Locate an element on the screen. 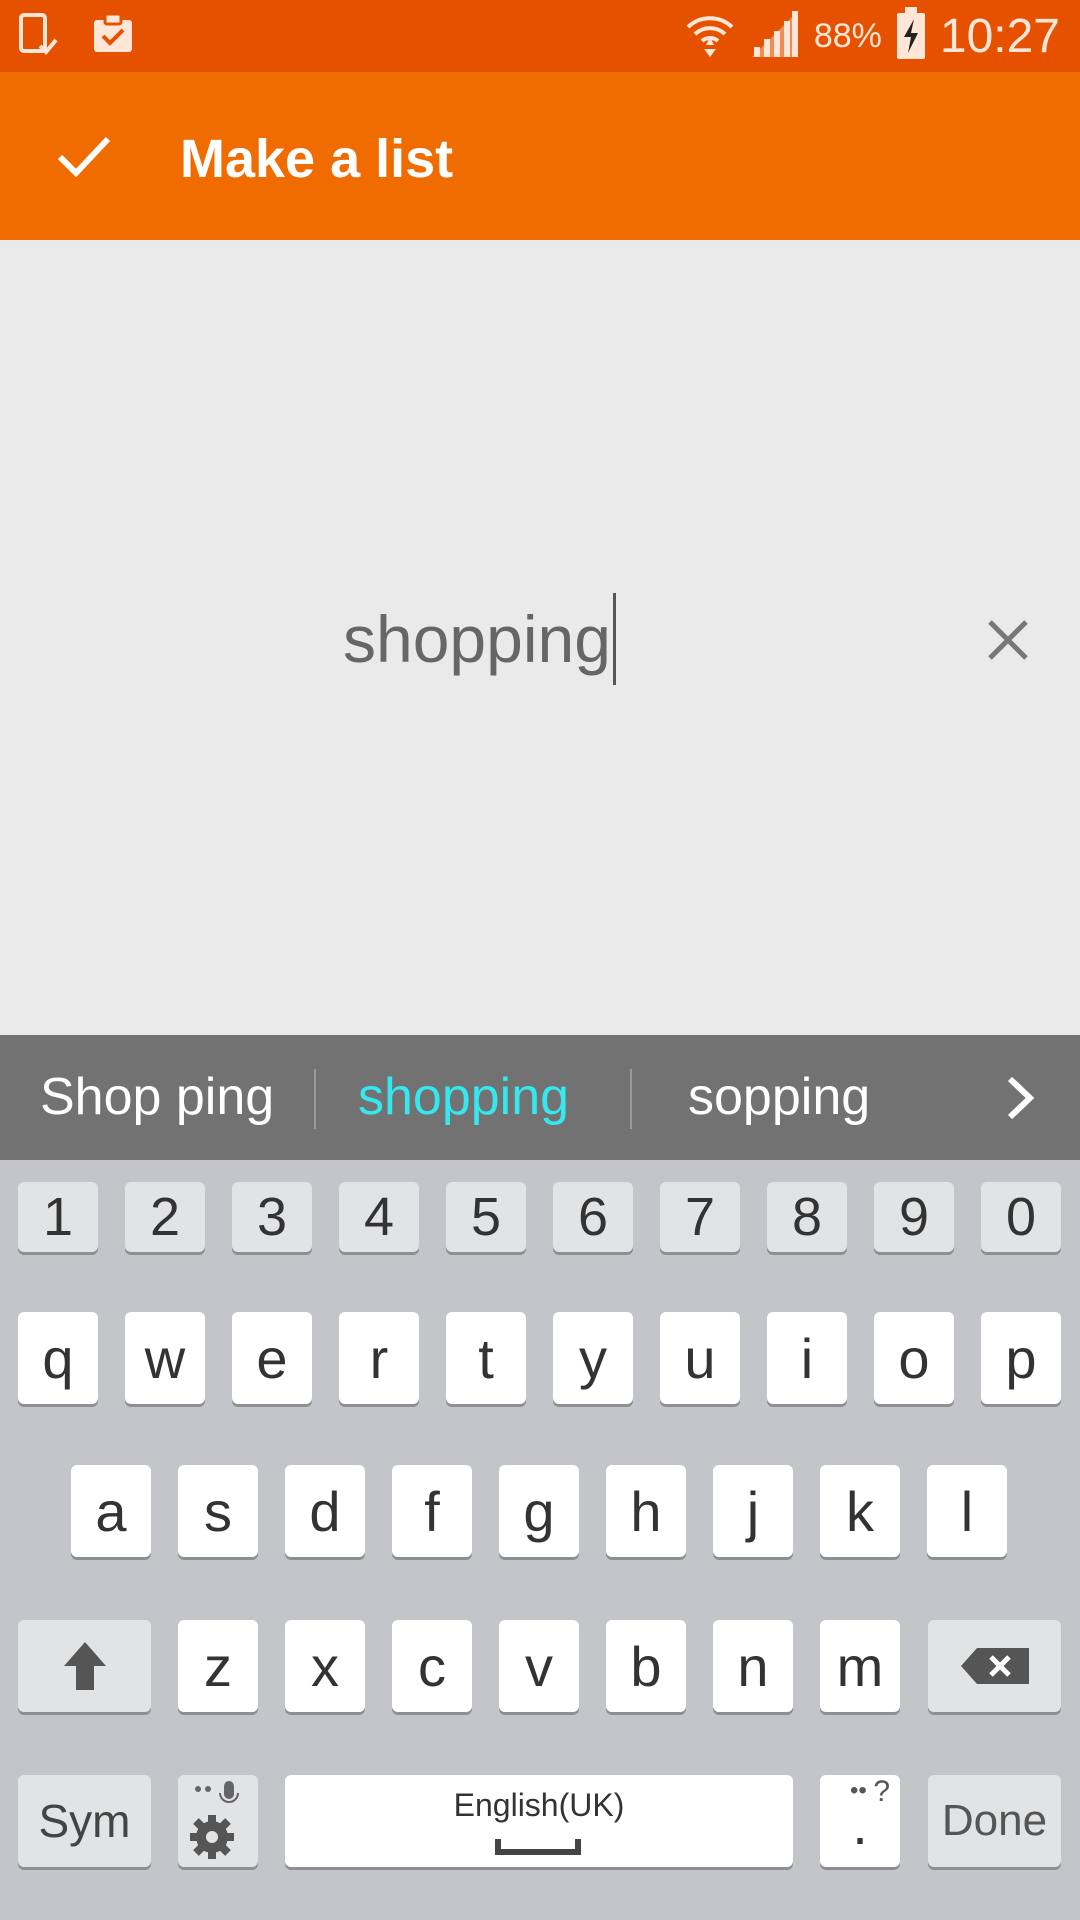 The image size is (1080, 1920). key-d: d is located at coordinates (325, 1511).